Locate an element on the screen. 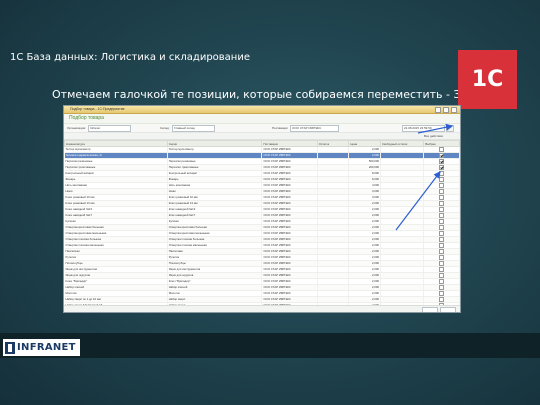  all-actions-menu: Все действия is located at coordinates (433, 136).